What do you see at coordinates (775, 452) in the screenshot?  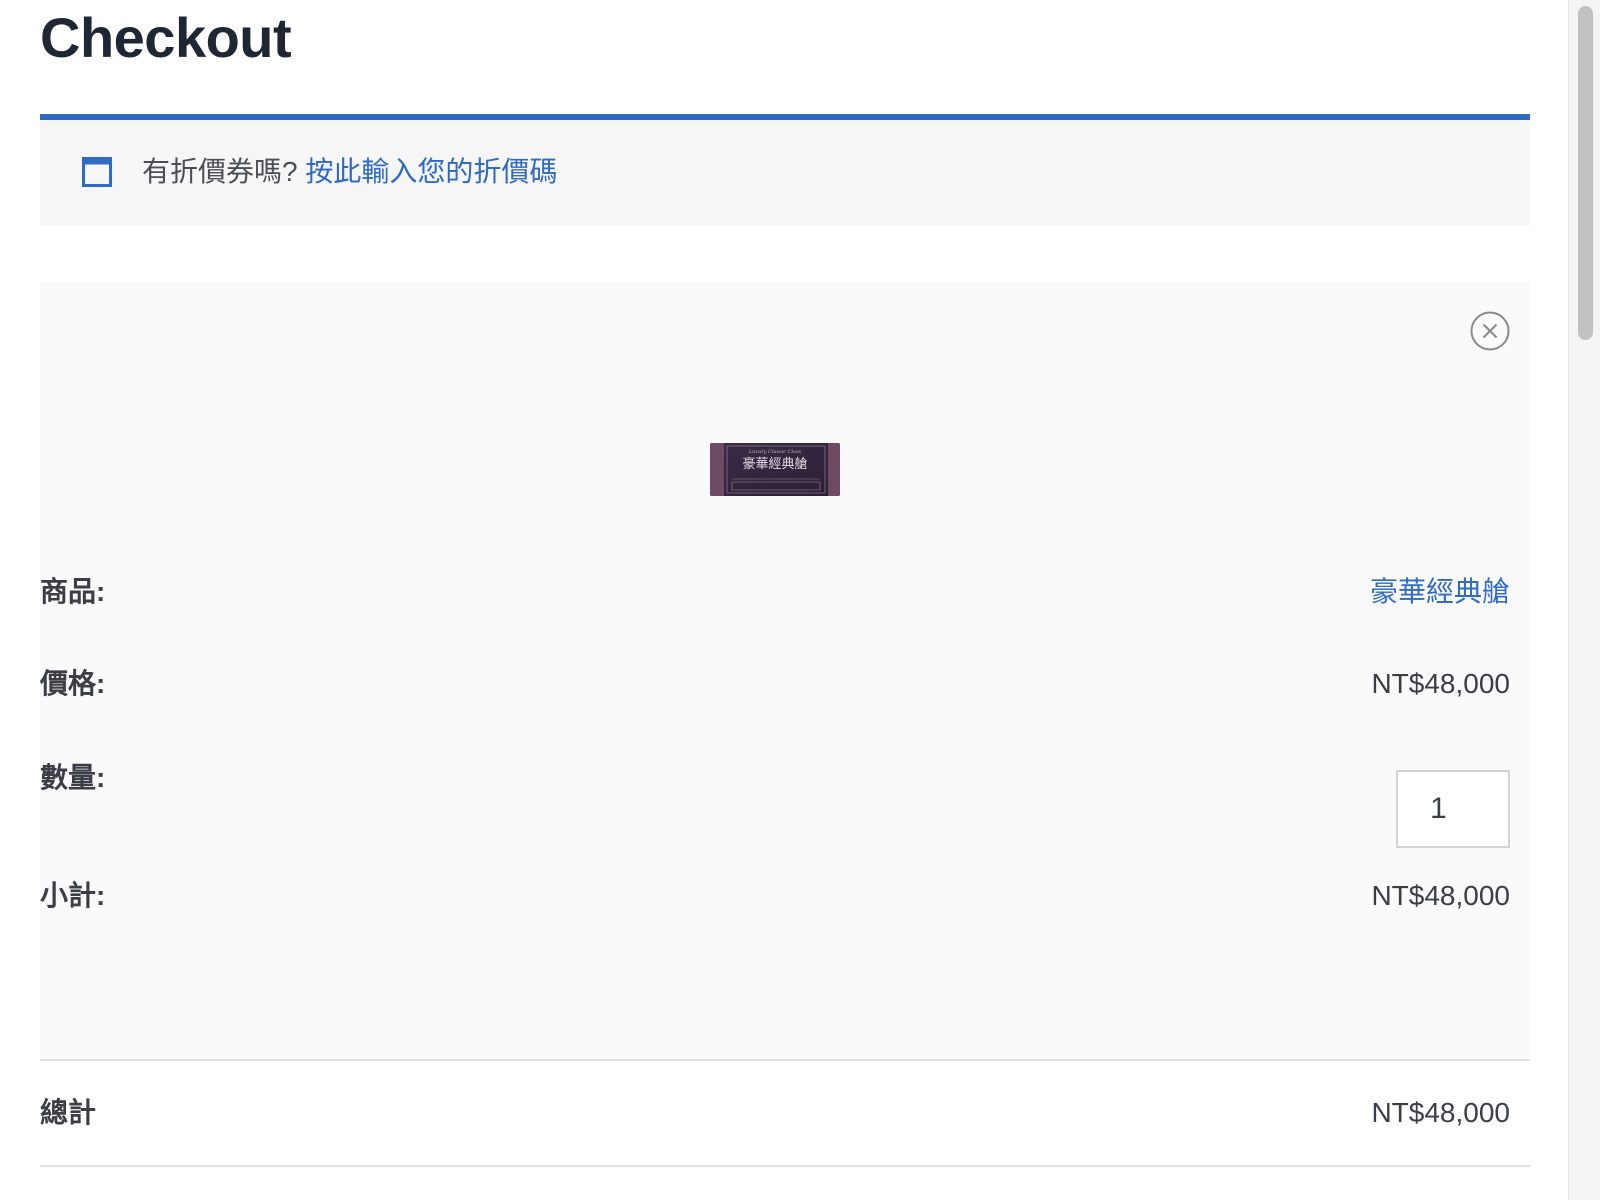 I see `thumbnail-script-text: Luxury Classic Class` at bounding box center [775, 452].